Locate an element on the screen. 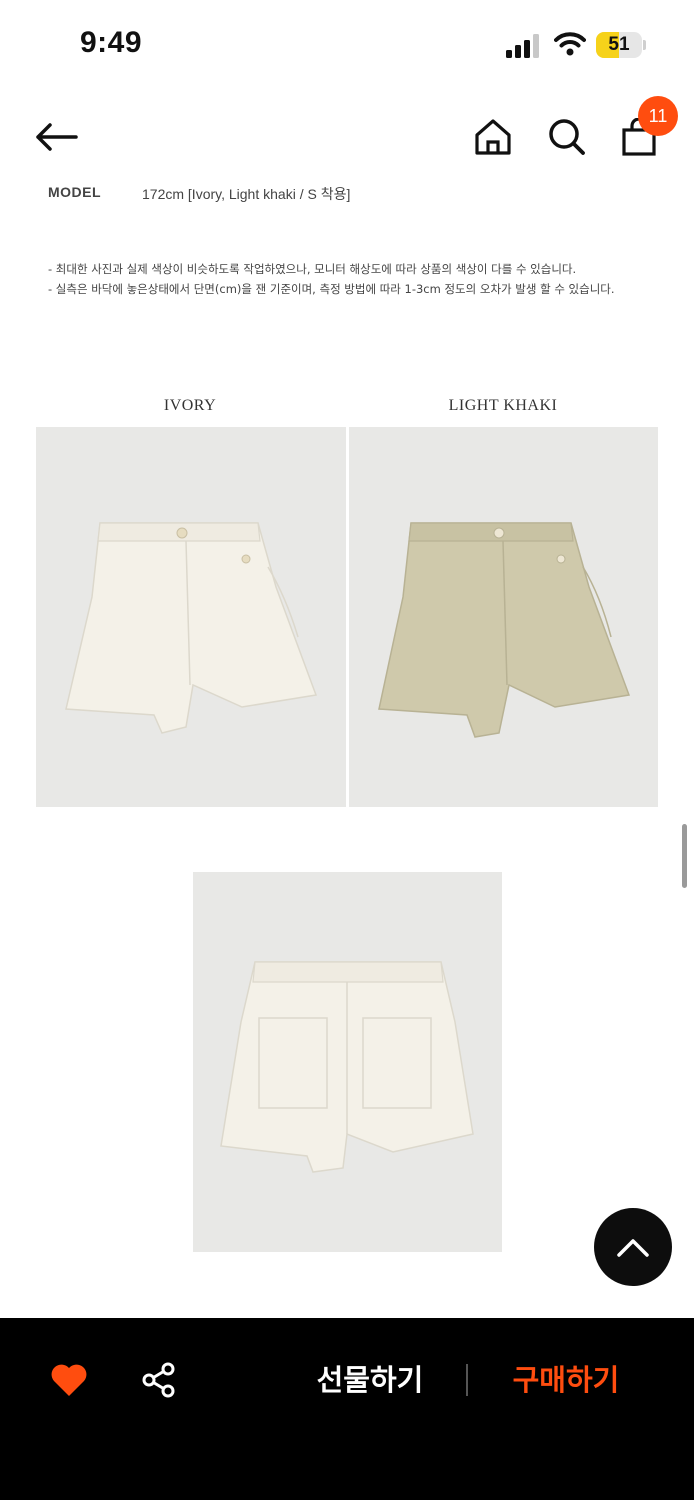 The width and height of the screenshot is (694, 1500). bottom-action-bar: 선물하기 구매하기 is located at coordinates (347, 1409).